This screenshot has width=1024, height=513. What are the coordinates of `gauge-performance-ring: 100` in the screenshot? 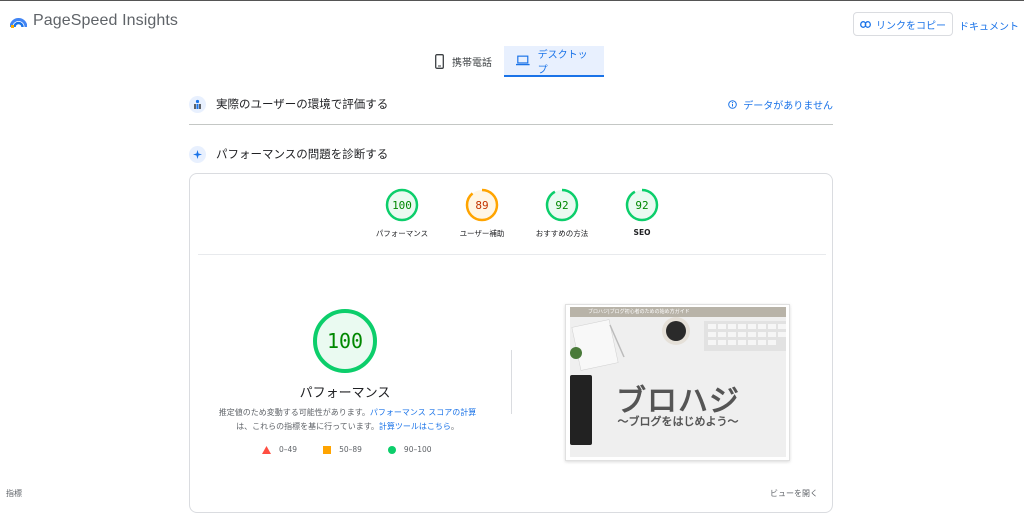 It's located at (402, 205).